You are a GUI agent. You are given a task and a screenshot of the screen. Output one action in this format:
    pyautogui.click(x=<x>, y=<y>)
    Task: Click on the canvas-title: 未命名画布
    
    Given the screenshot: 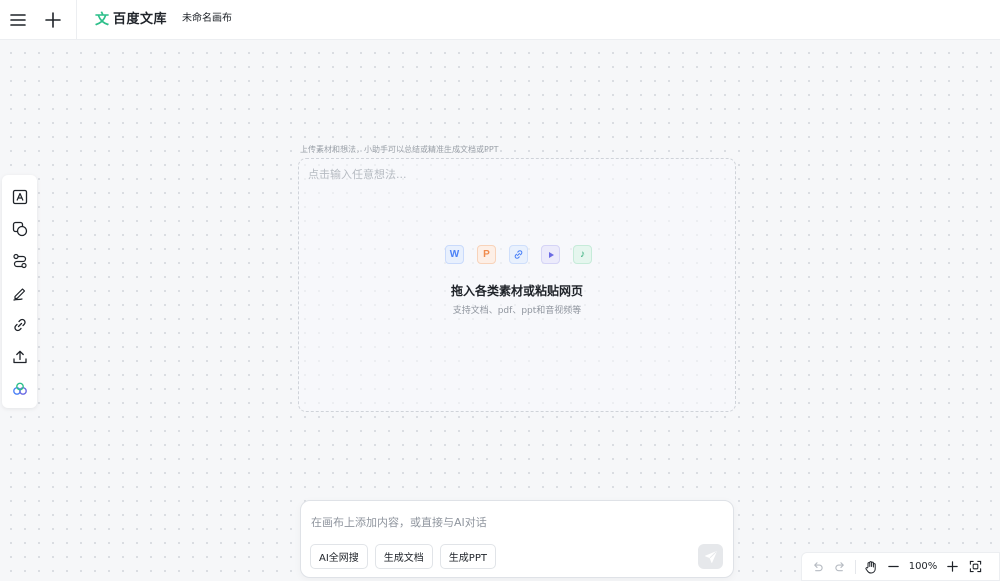 What is the action you would take?
    pyautogui.click(x=207, y=19)
    